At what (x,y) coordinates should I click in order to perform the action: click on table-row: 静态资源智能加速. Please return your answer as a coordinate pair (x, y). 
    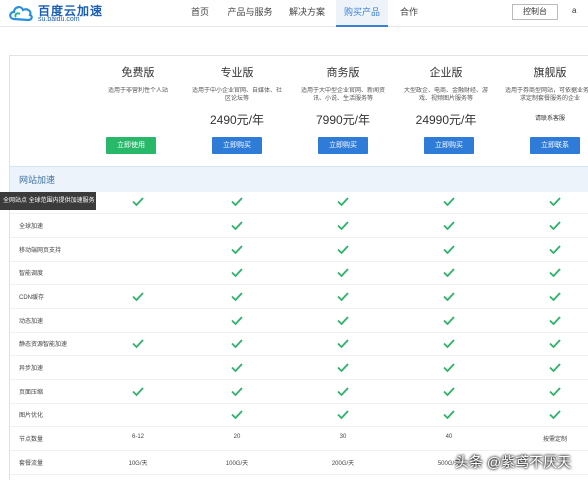
    Looking at the image, I should click on (299, 344).